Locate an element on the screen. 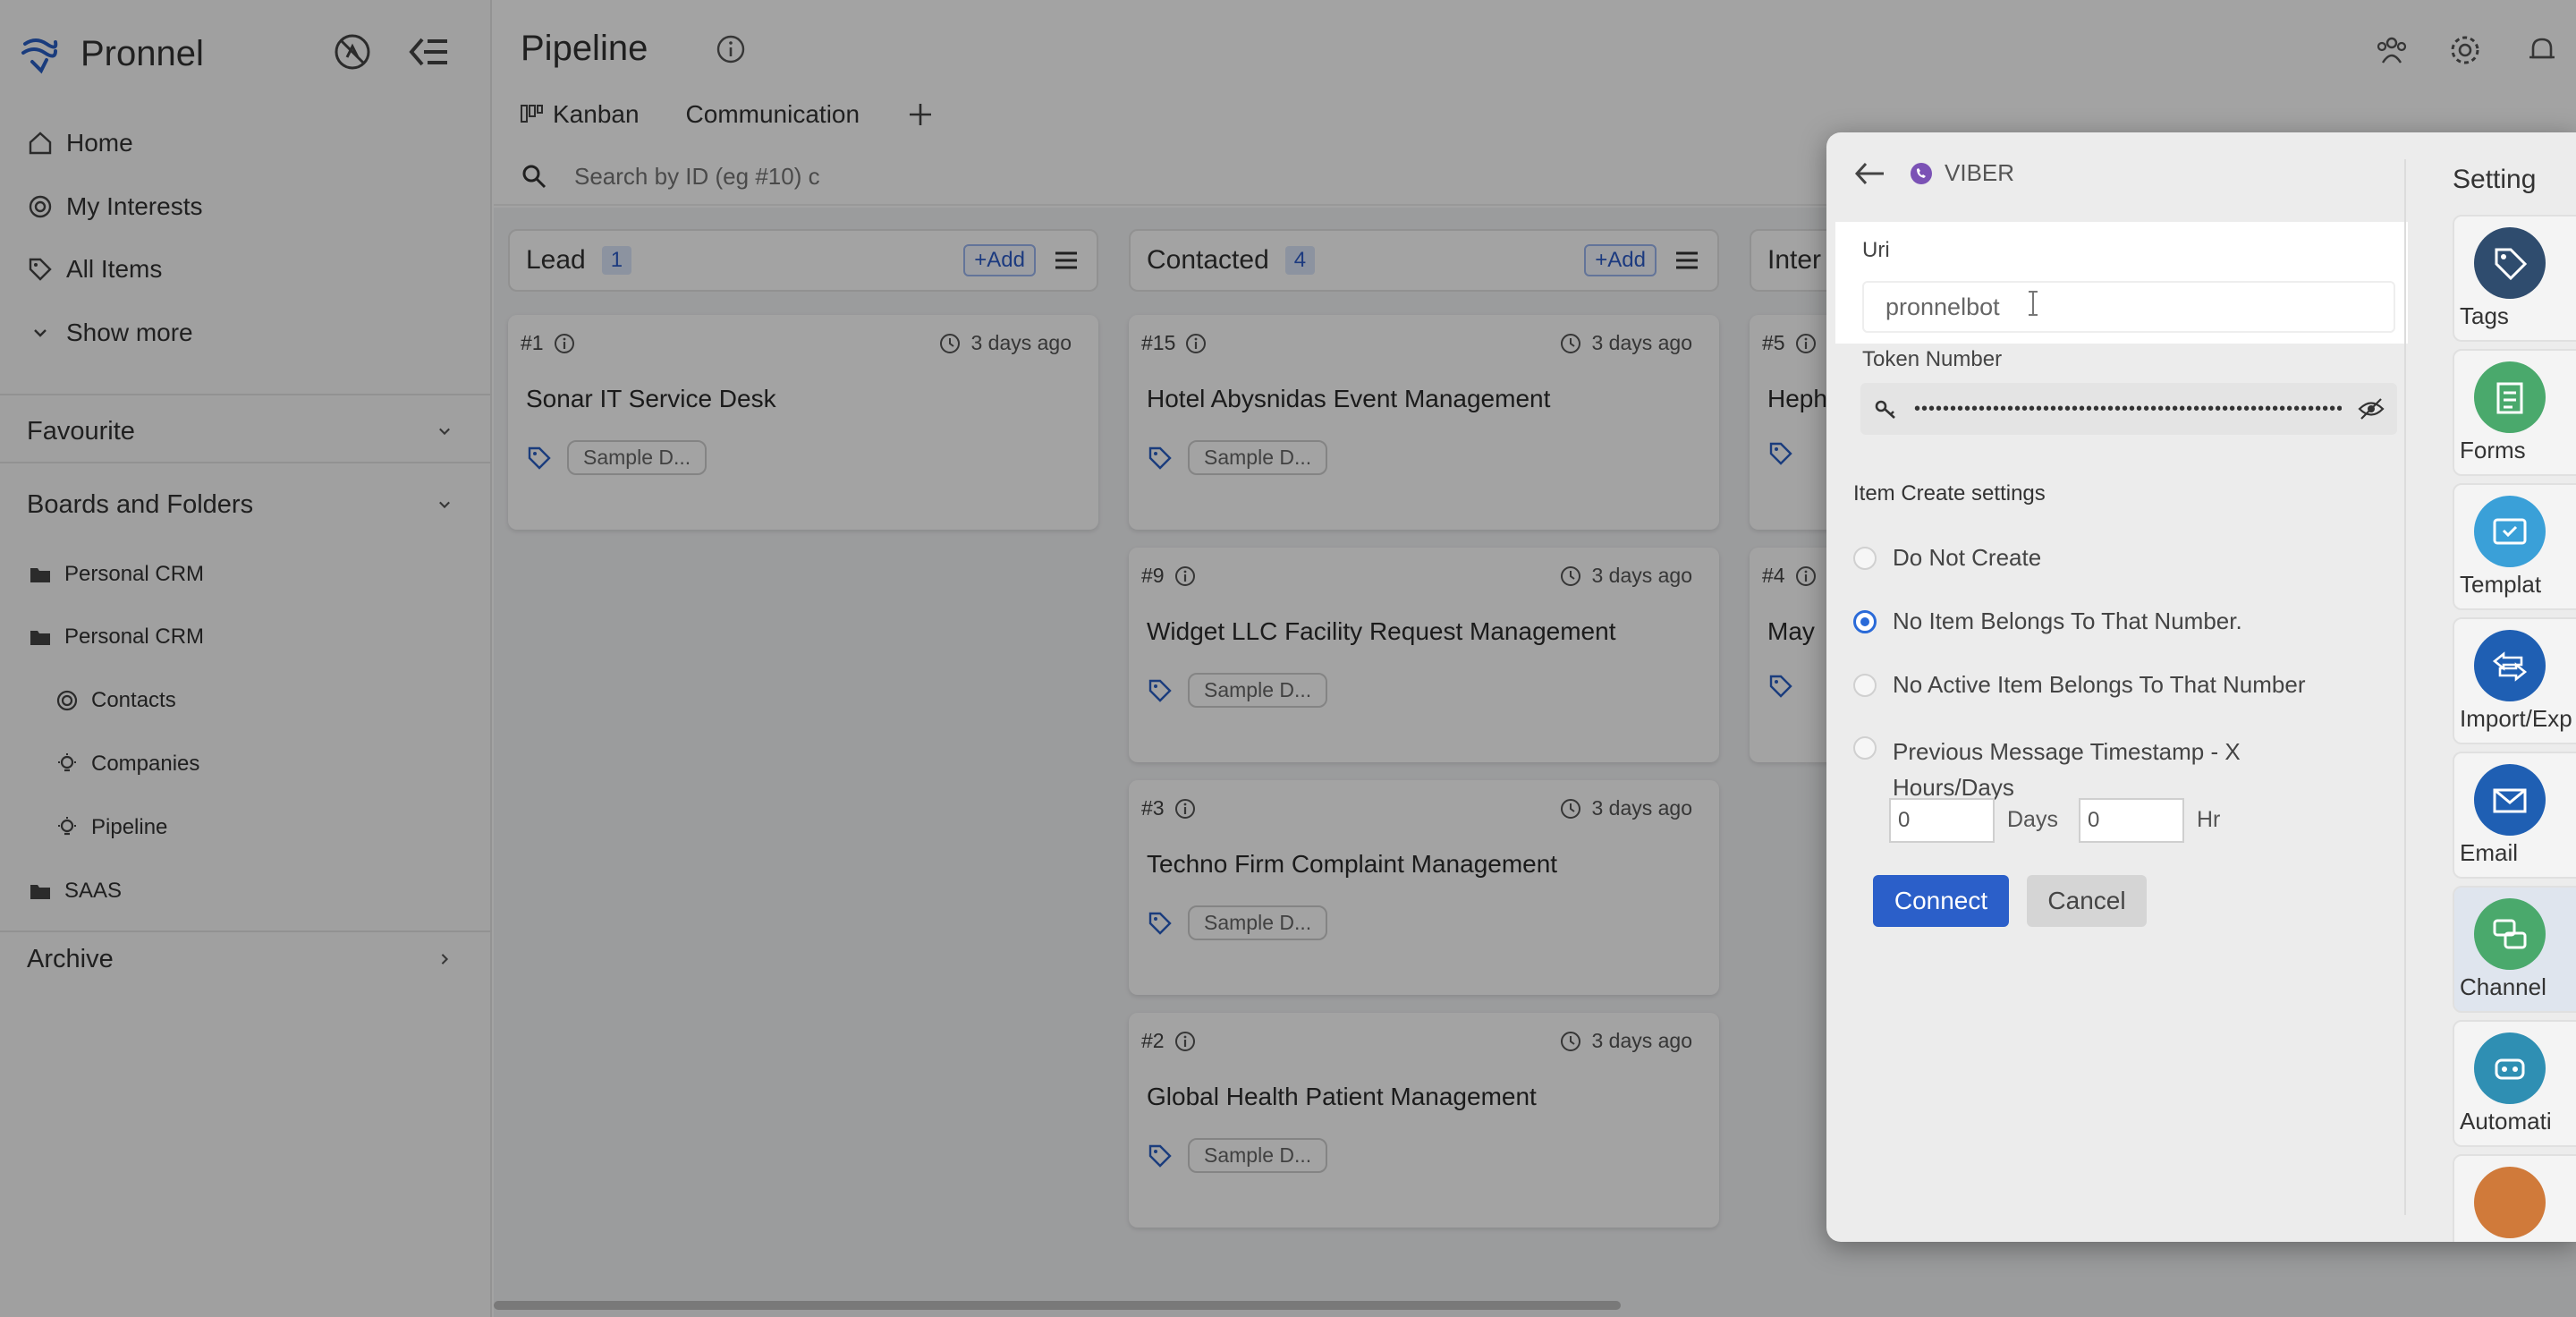 The width and height of the screenshot is (2576, 1317). import-export-icon is located at coordinates (2510, 665).